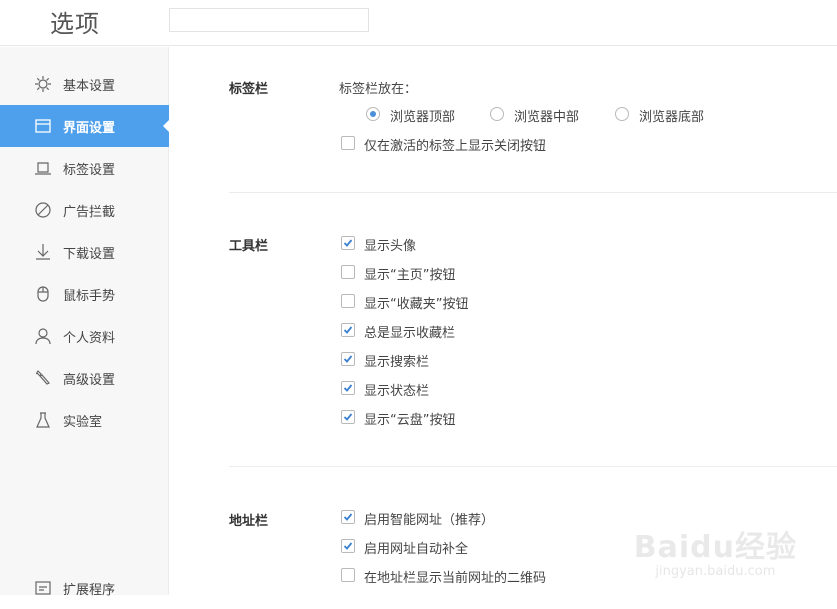 The image size is (837, 609). What do you see at coordinates (409, 273) in the screenshot?
I see `checkbox-label: 显示“主页”按钮` at bounding box center [409, 273].